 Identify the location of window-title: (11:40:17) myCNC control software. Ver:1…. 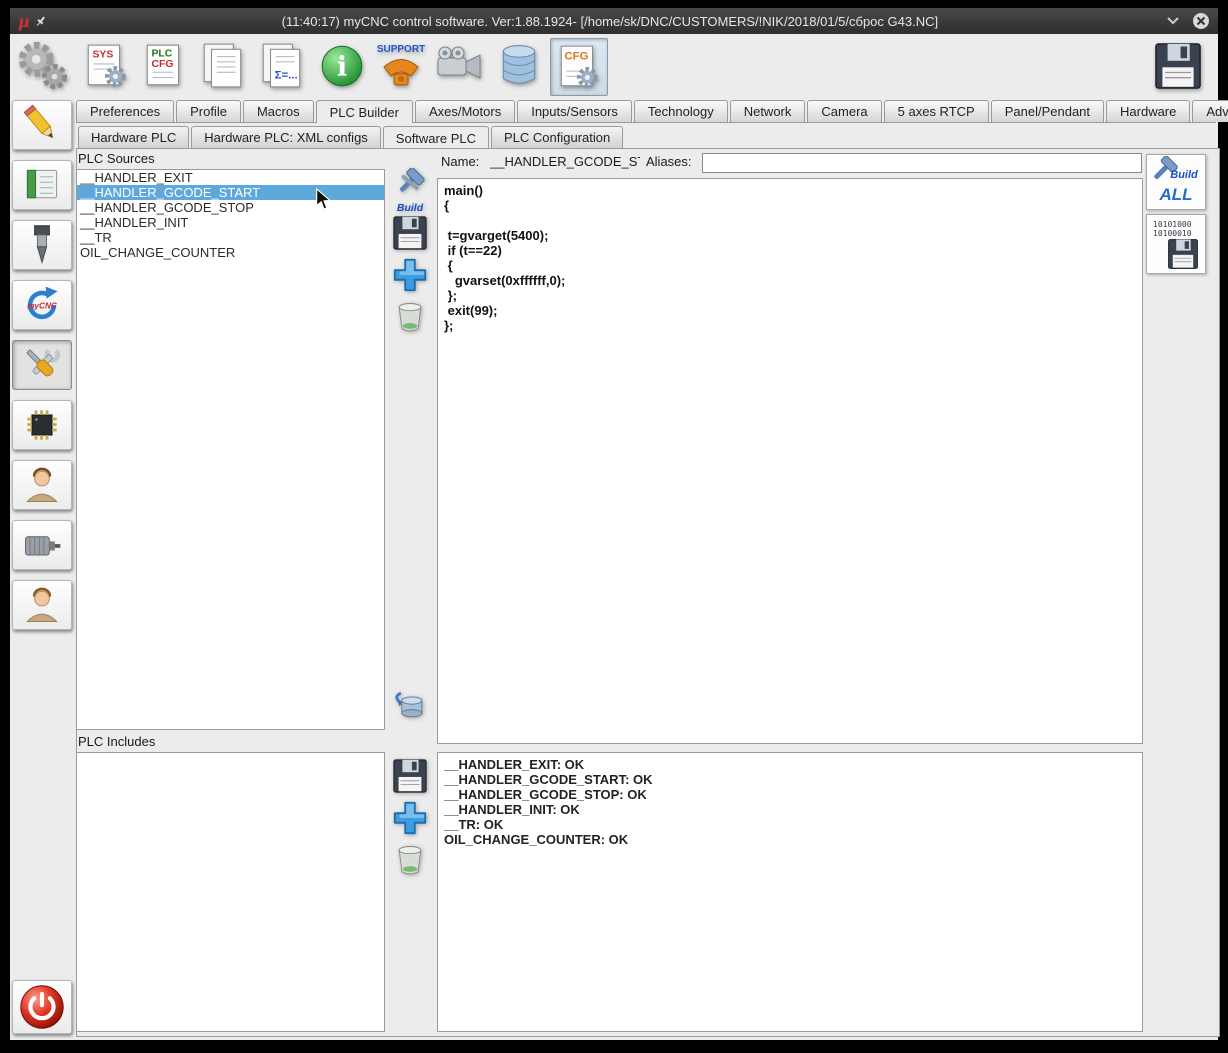
(610, 21).